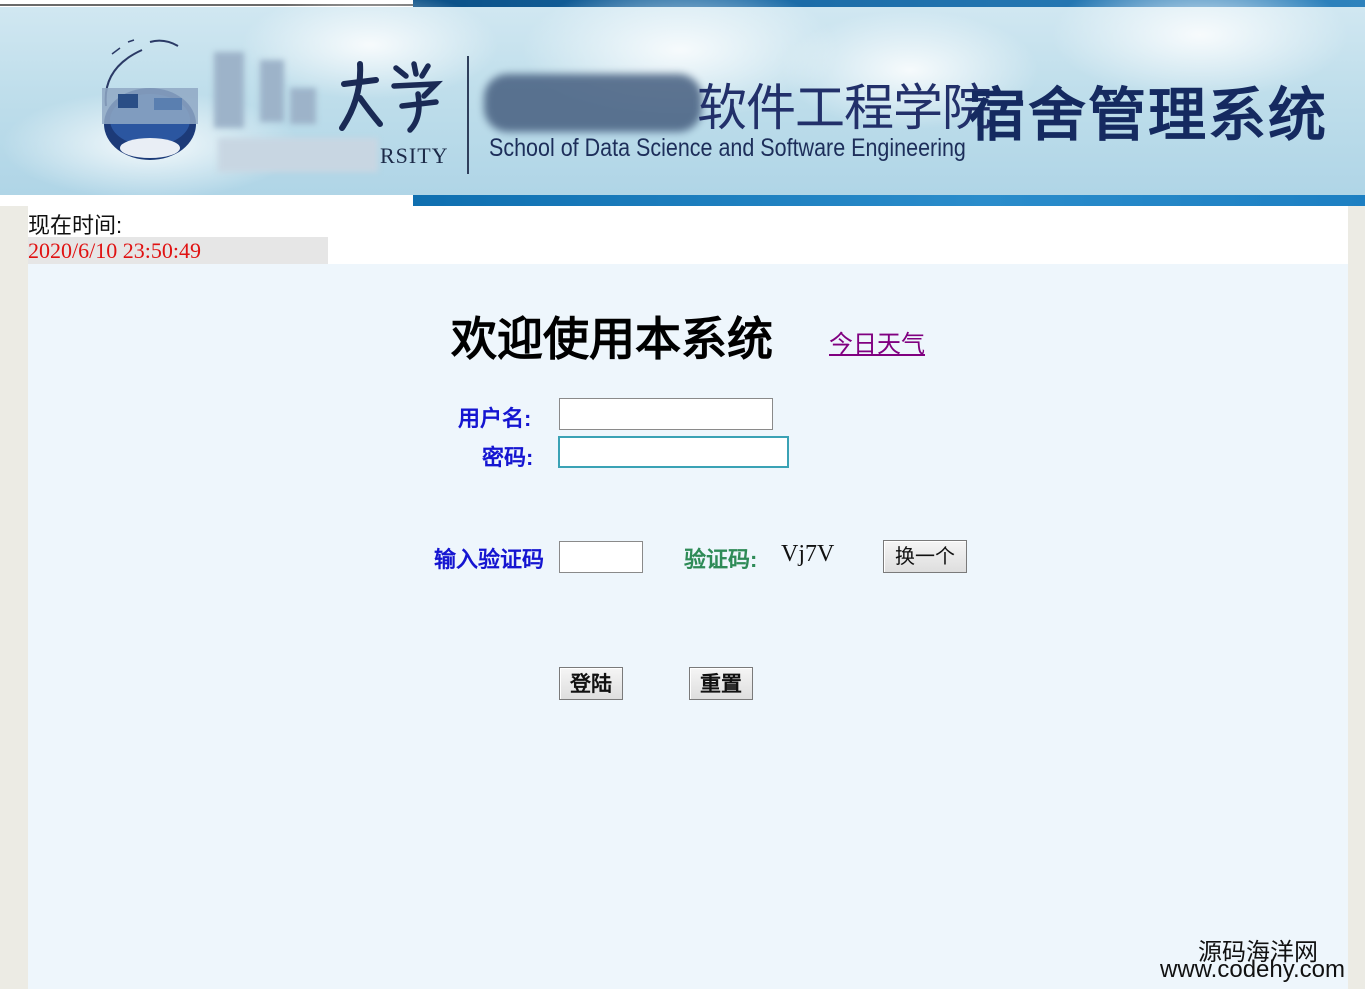 This screenshot has height=989, width=1365. I want to click on captcha-input-label: 输入验证码, so click(489, 559).